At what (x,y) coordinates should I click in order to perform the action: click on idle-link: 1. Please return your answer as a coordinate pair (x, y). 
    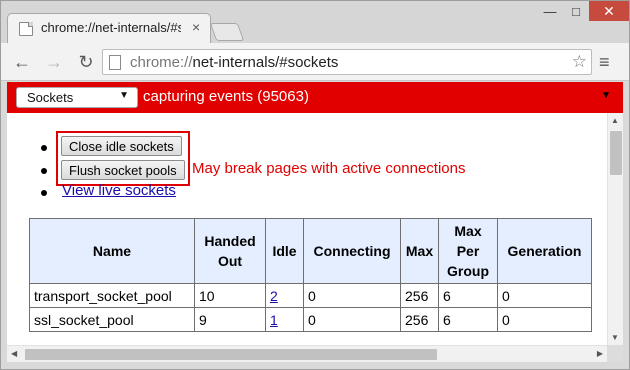
    Looking at the image, I should click on (274, 320).